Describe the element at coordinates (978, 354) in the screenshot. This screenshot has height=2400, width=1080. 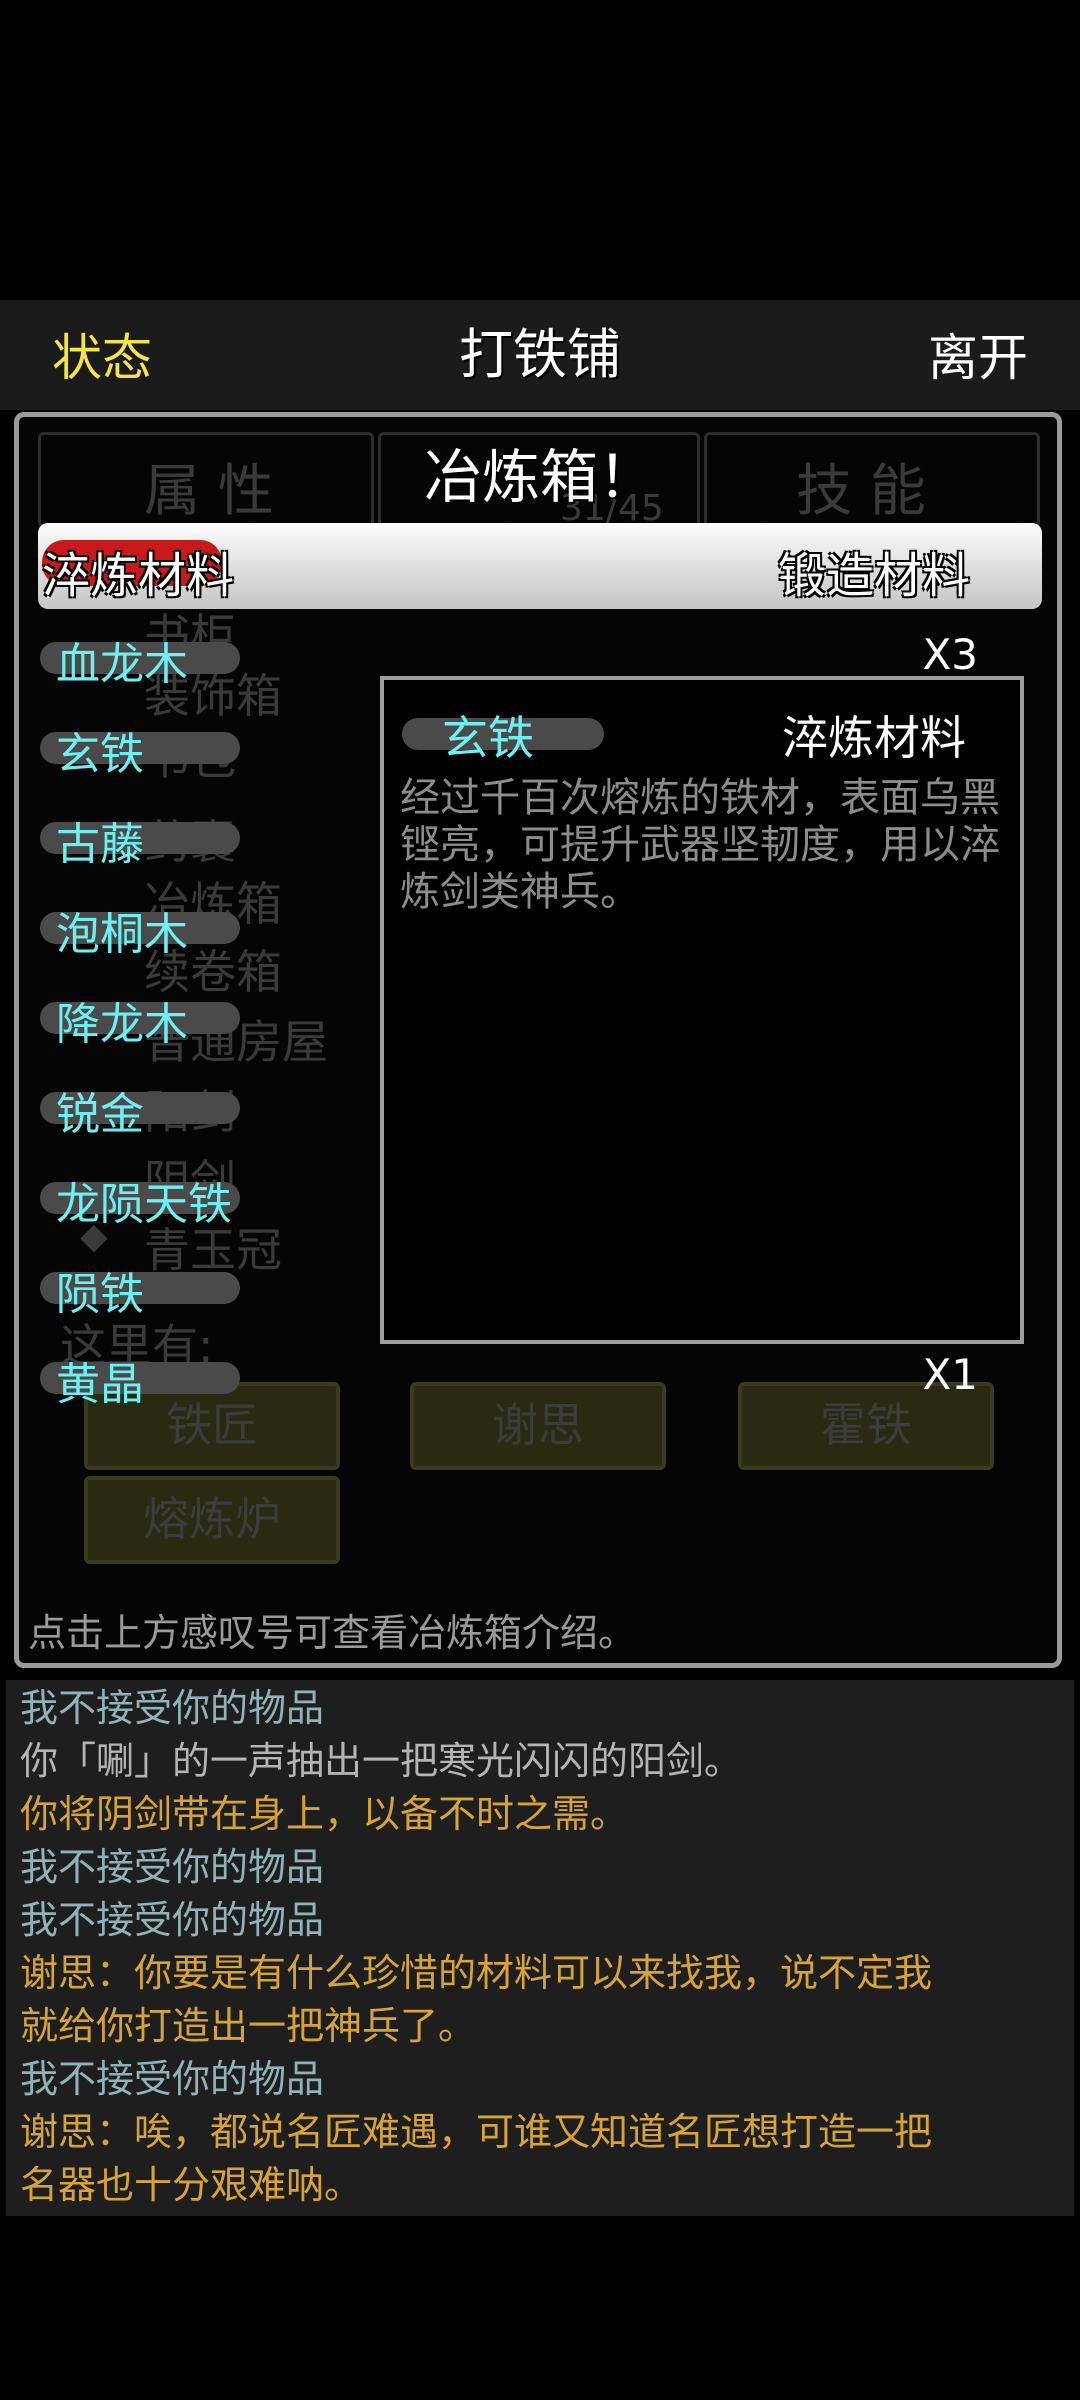
I see `leave-button: 离开` at that location.